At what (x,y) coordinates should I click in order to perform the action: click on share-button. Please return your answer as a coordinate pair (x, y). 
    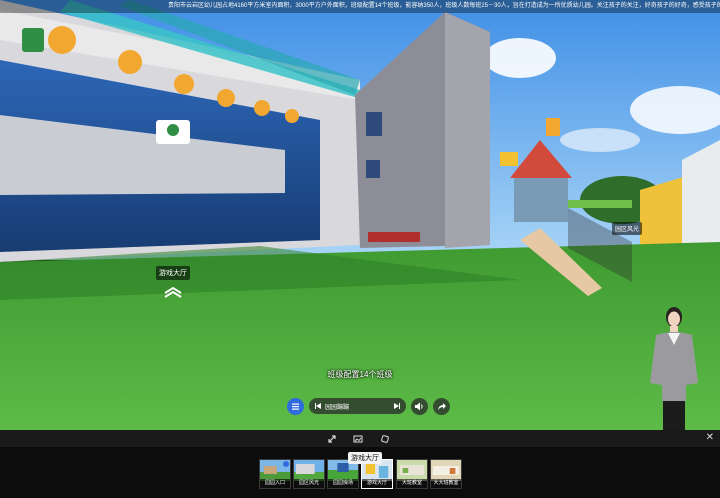
    Looking at the image, I should click on (441, 406).